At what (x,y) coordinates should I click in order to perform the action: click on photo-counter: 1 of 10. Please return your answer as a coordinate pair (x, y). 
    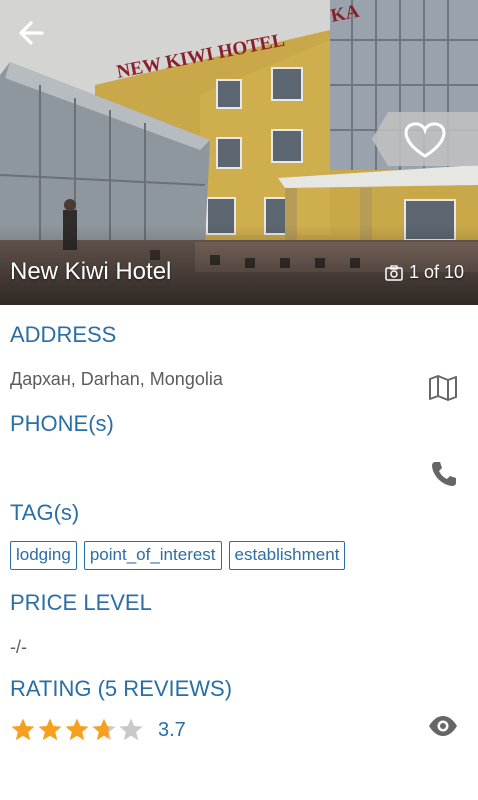
    Looking at the image, I should click on (424, 272).